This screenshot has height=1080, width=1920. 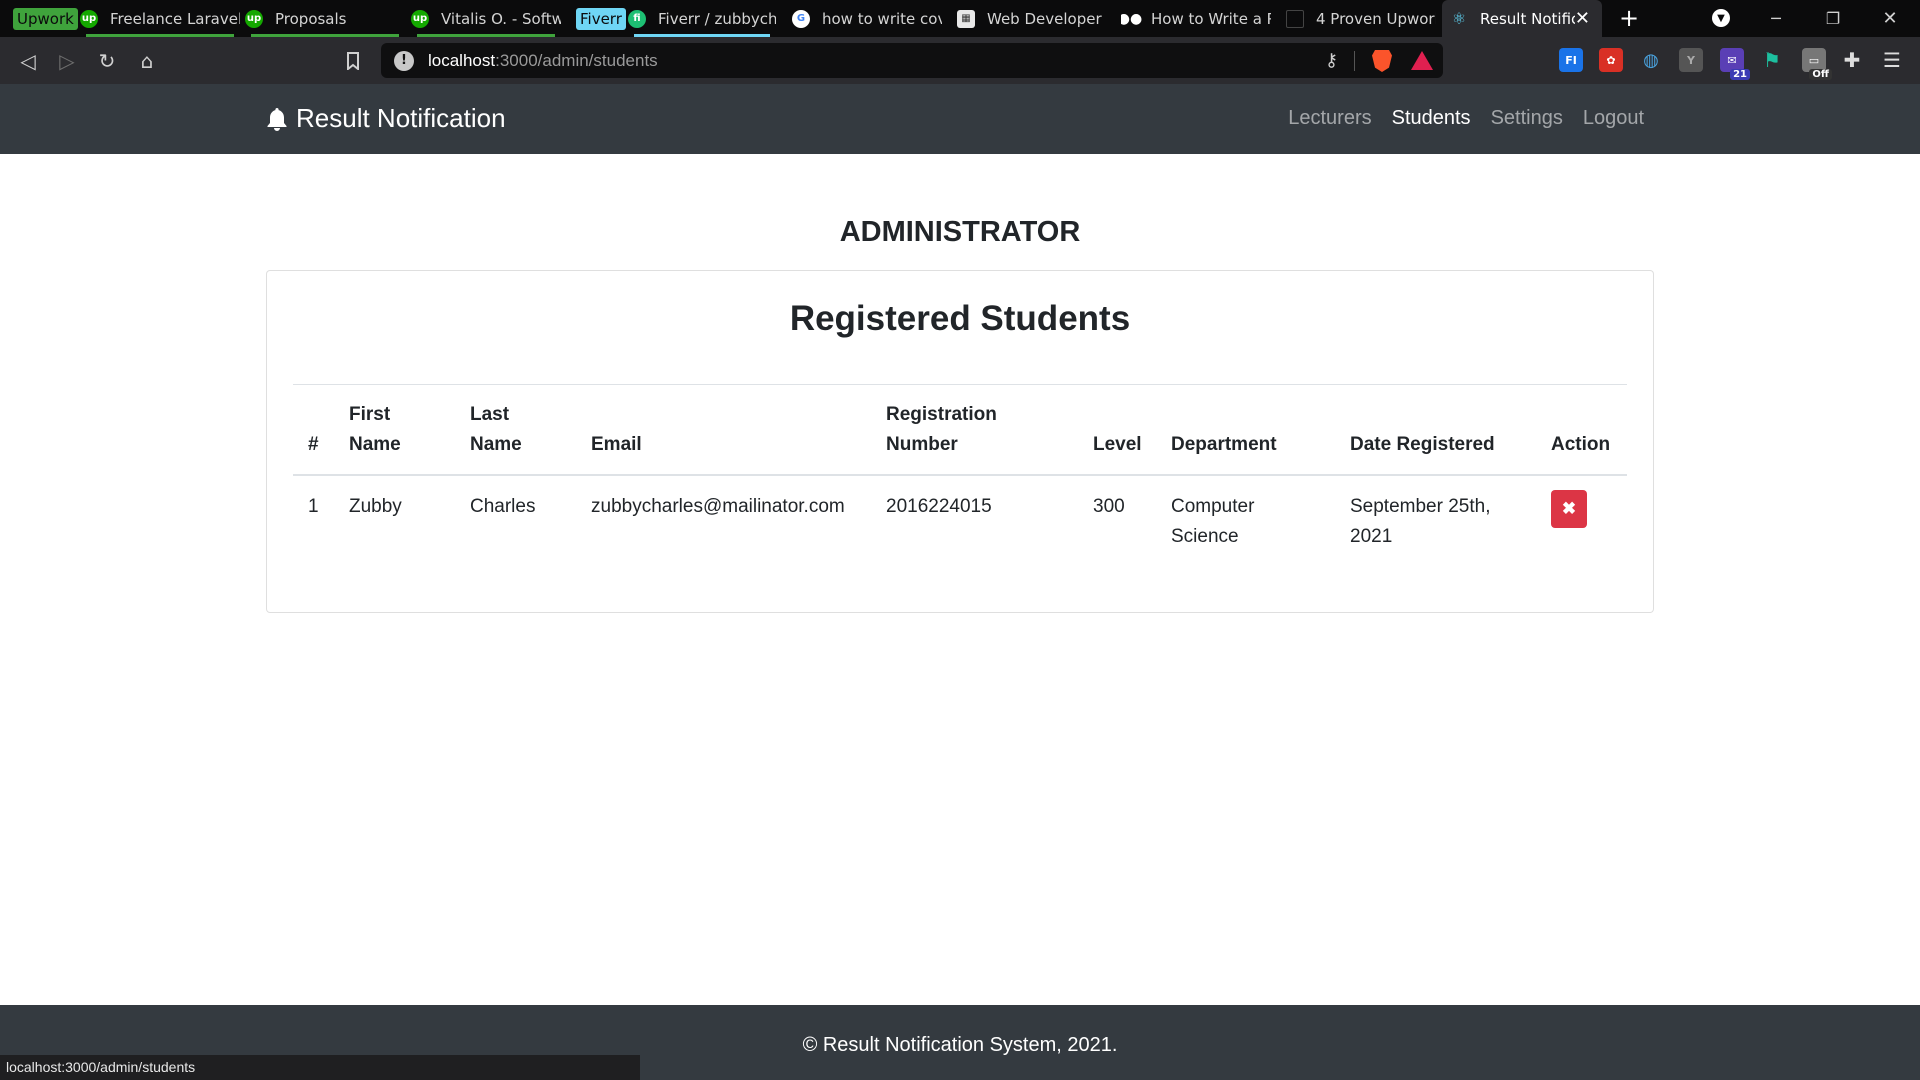 I want to click on extension-red-icon: ✿, so click(x=1611, y=60).